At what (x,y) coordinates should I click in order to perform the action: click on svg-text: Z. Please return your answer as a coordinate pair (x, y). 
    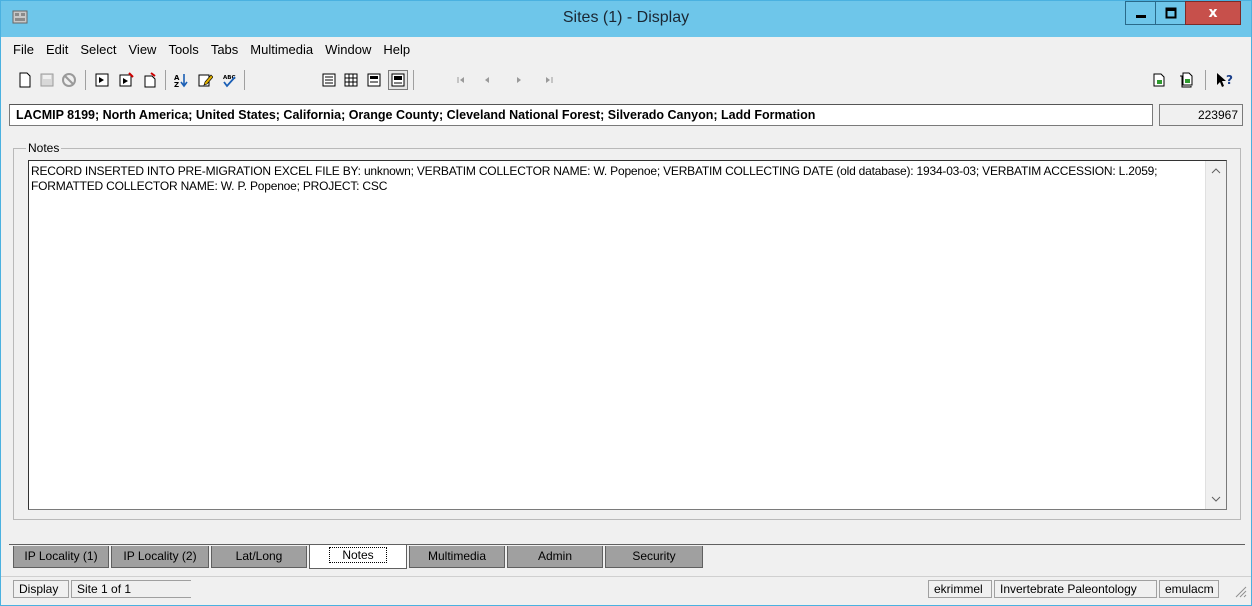
    Looking at the image, I should click on (176, 84).